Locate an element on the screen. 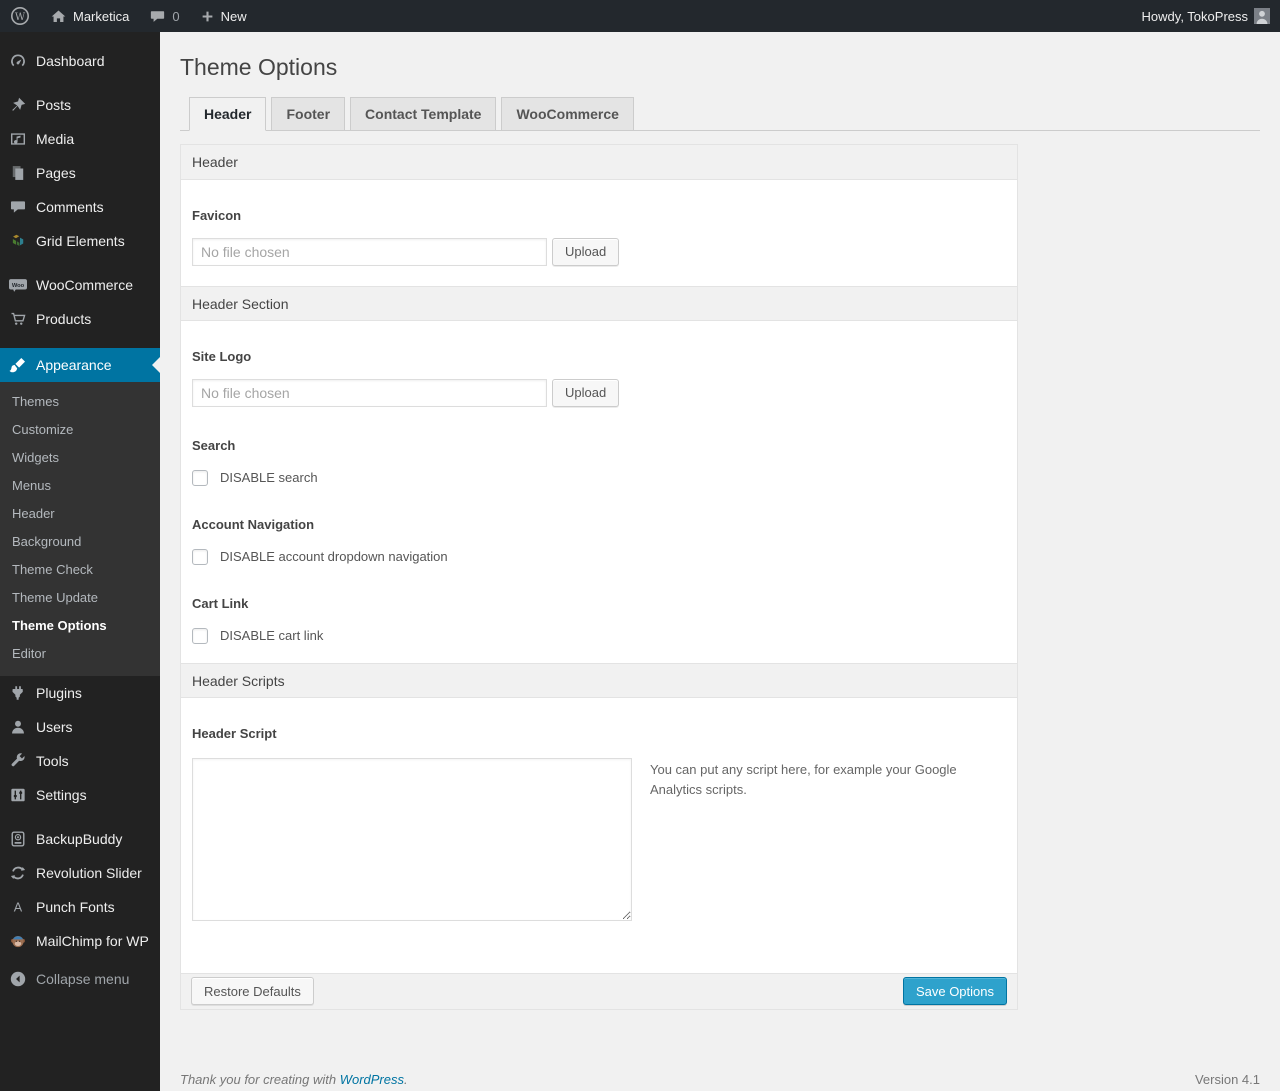 Image resolution: width=1280 pixels, height=1091 pixels. sidebar-item-label: Settings is located at coordinates (61, 795).